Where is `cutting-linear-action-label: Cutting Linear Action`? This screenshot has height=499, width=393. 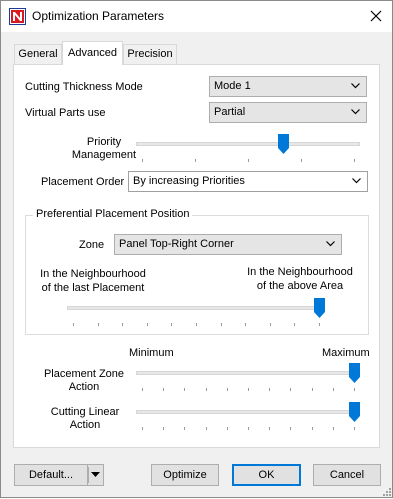 cutting-linear-action-label: Cutting Linear Action is located at coordinates (85, 419).